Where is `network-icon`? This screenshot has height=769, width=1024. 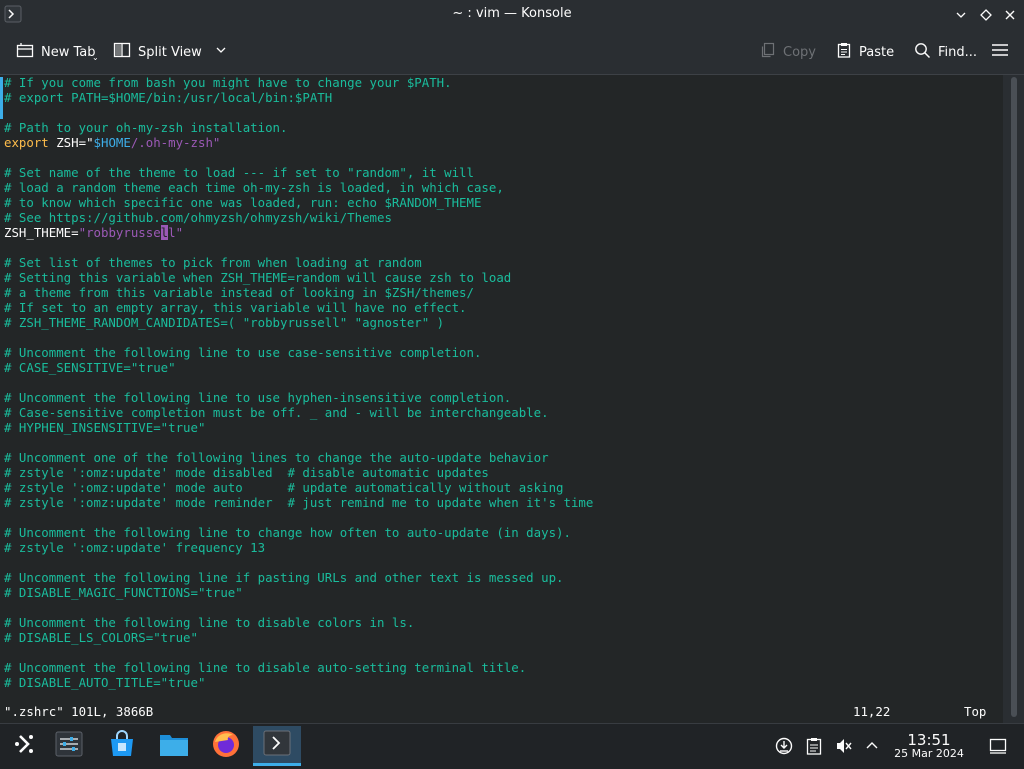 network-icon is located at coordinates (784, 746).